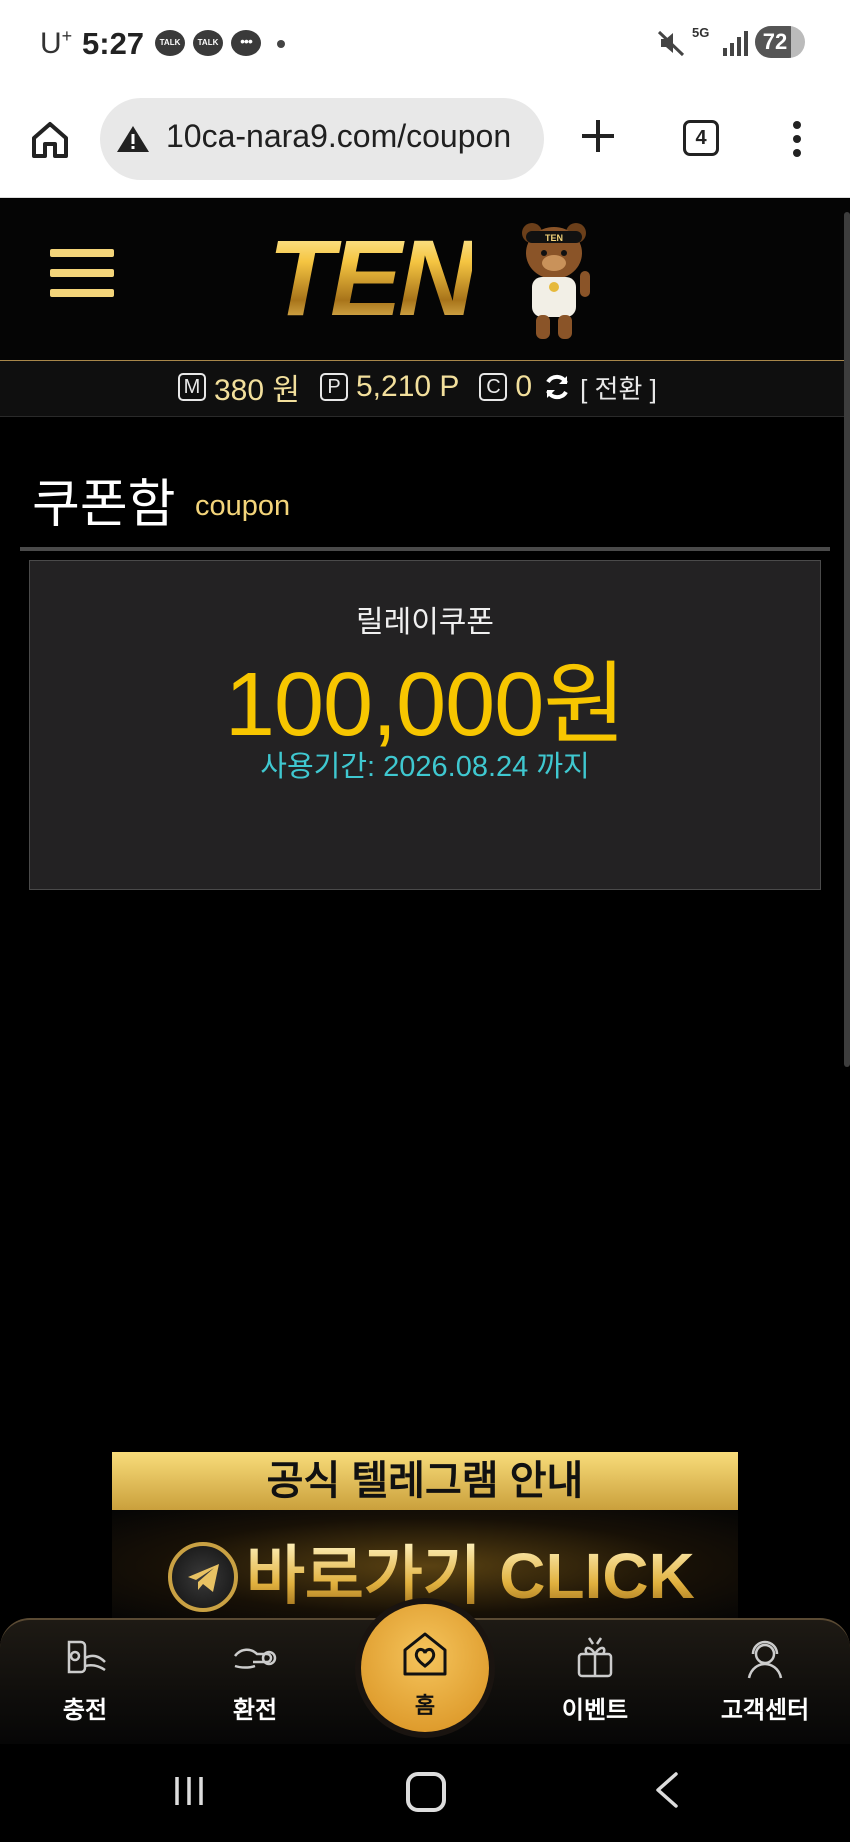  What do you see at coordinates (425, 44) in the screenshot?
I see `status-bar: U+ 5:27 TALK TALK ••• 5G 72` at bounding box center [425, 44].